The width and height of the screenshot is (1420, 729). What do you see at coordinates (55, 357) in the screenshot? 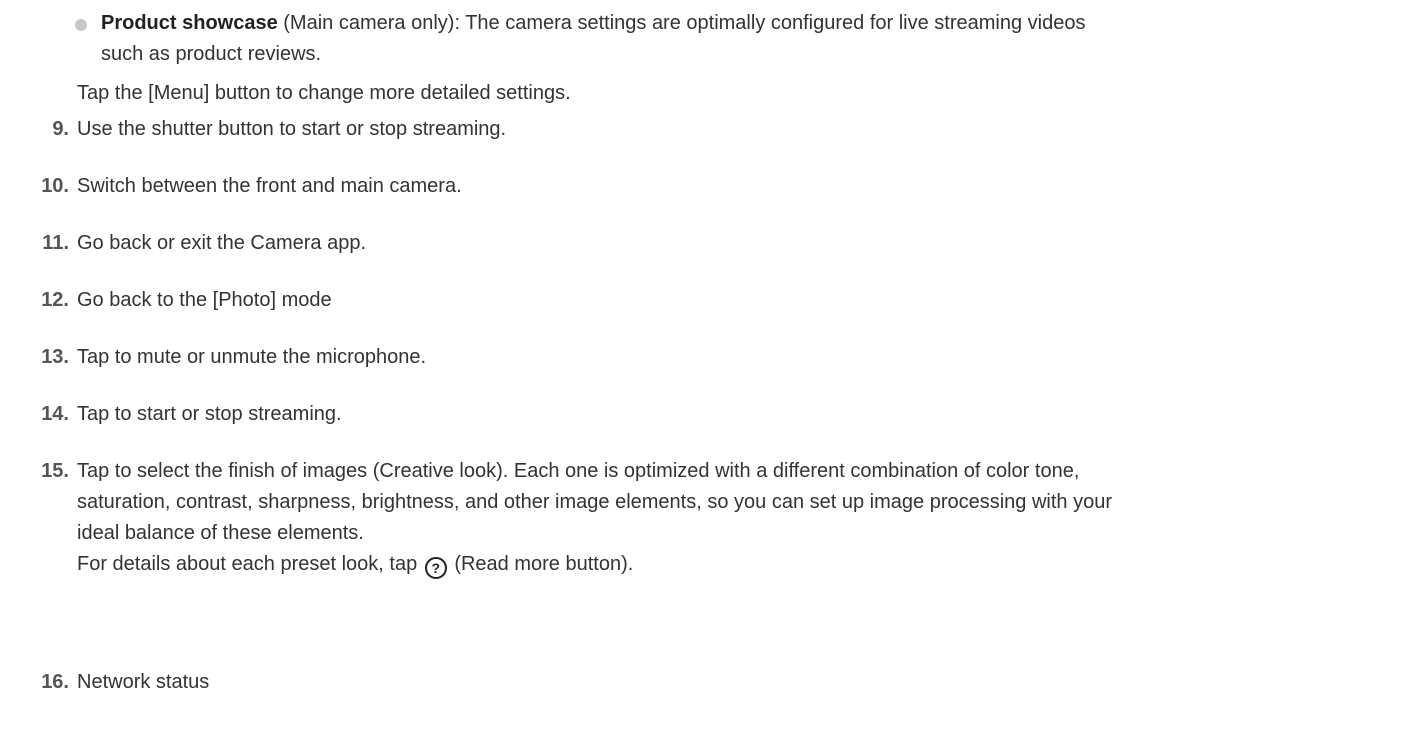
I see `step-number: 13.` at bounding box center [55, 357].